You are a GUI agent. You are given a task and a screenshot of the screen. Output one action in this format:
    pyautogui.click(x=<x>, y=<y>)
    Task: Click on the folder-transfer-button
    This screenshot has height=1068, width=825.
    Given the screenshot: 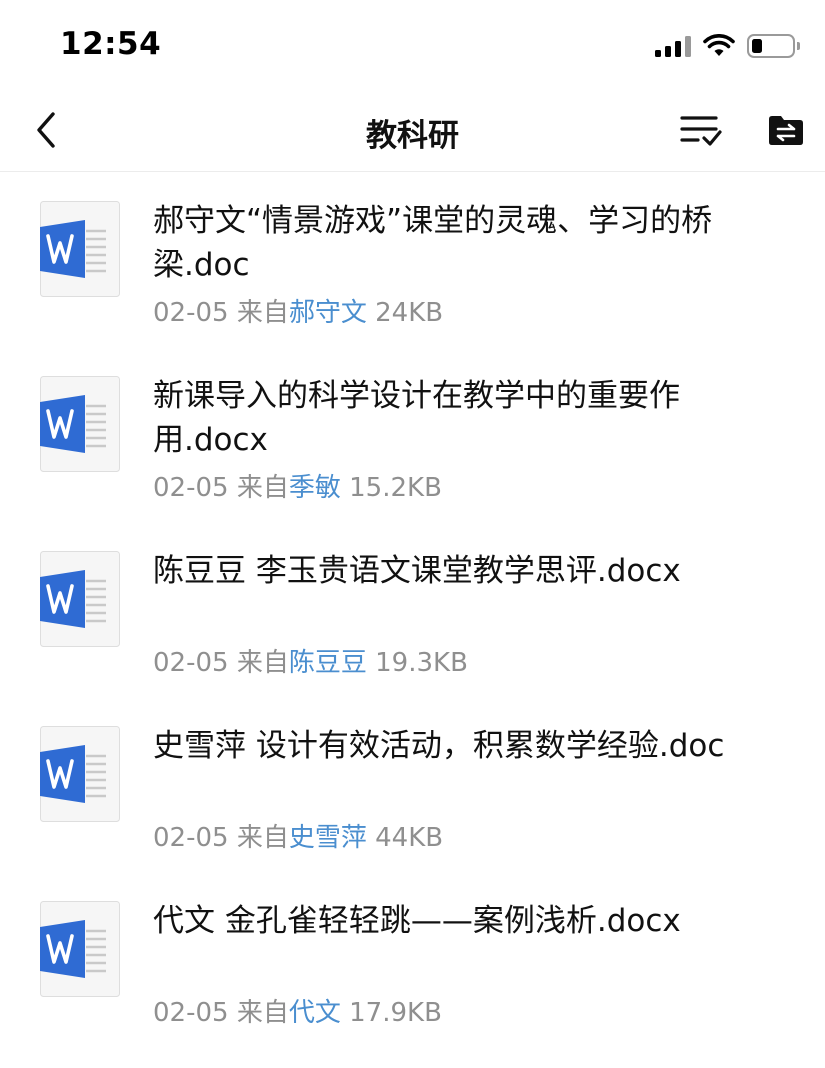 What is the action you would take?
    pyautogui.click(x=786, y=130)
    